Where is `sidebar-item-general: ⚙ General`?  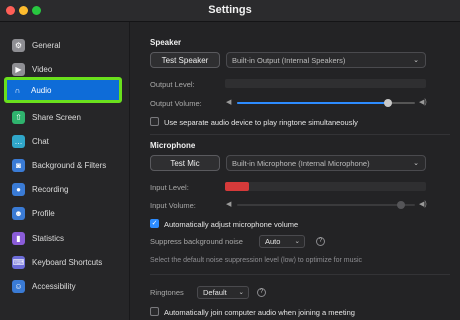 sidebar-item-general: ⚙ General is located at coordinates (65, 45).